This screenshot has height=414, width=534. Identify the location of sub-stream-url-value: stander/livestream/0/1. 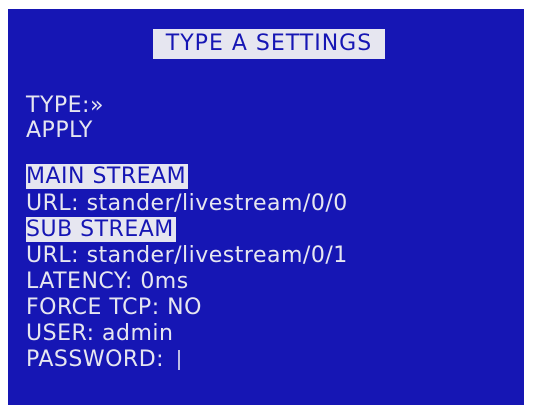
(217, 255).